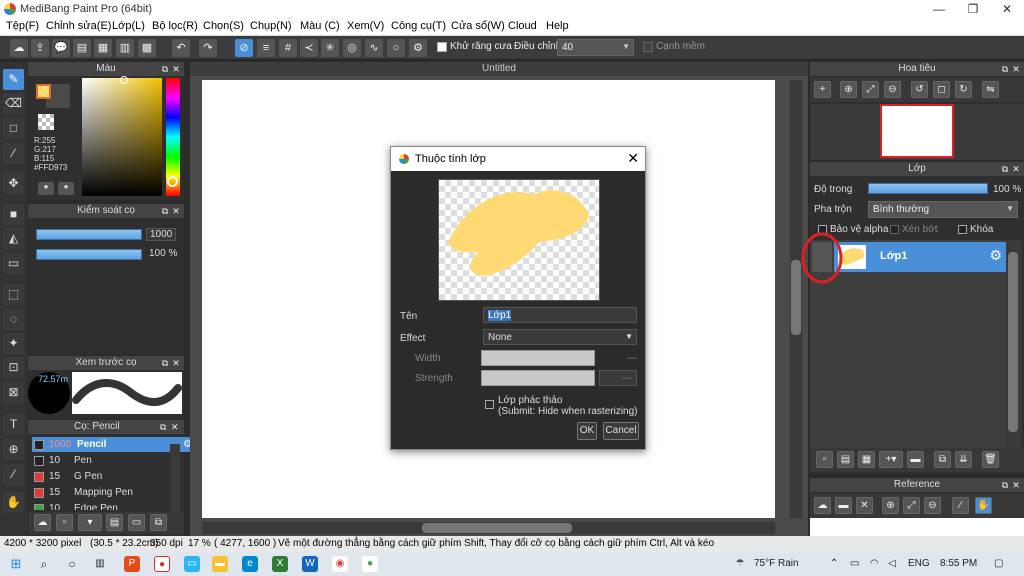  Describe the element at coordinates (776, 563) in the screenshot. I see `weather-text: 75°F Rain` at that location.